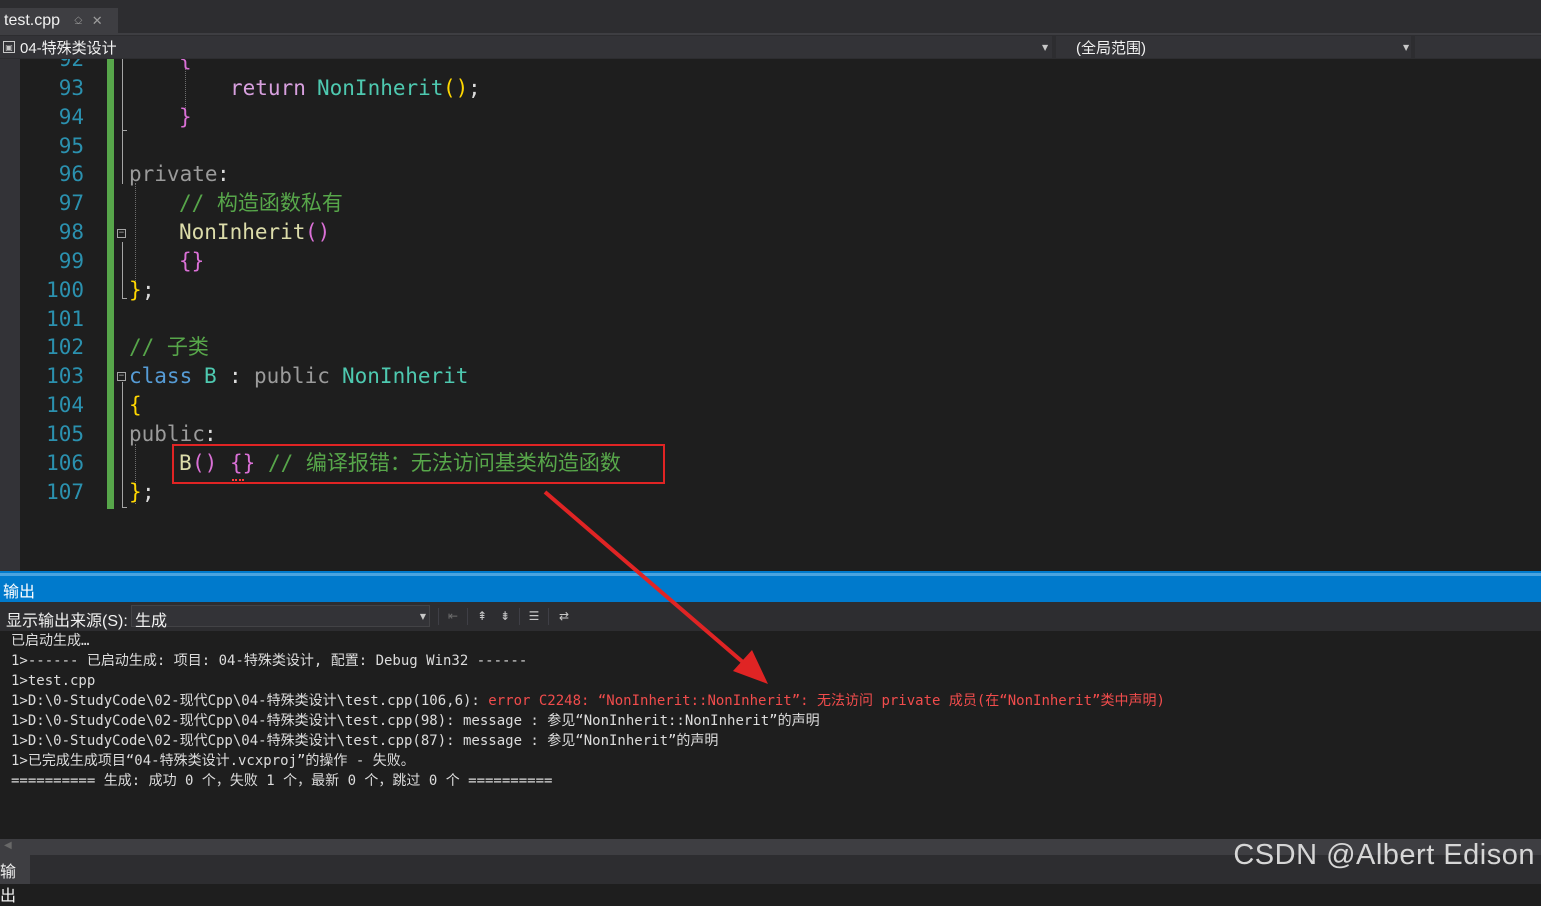 This screenshot has width=1541, height=906. Describe the element at coordinates (770, 290) in the screenshot. I see `code-line: 100 } ;` at that location.